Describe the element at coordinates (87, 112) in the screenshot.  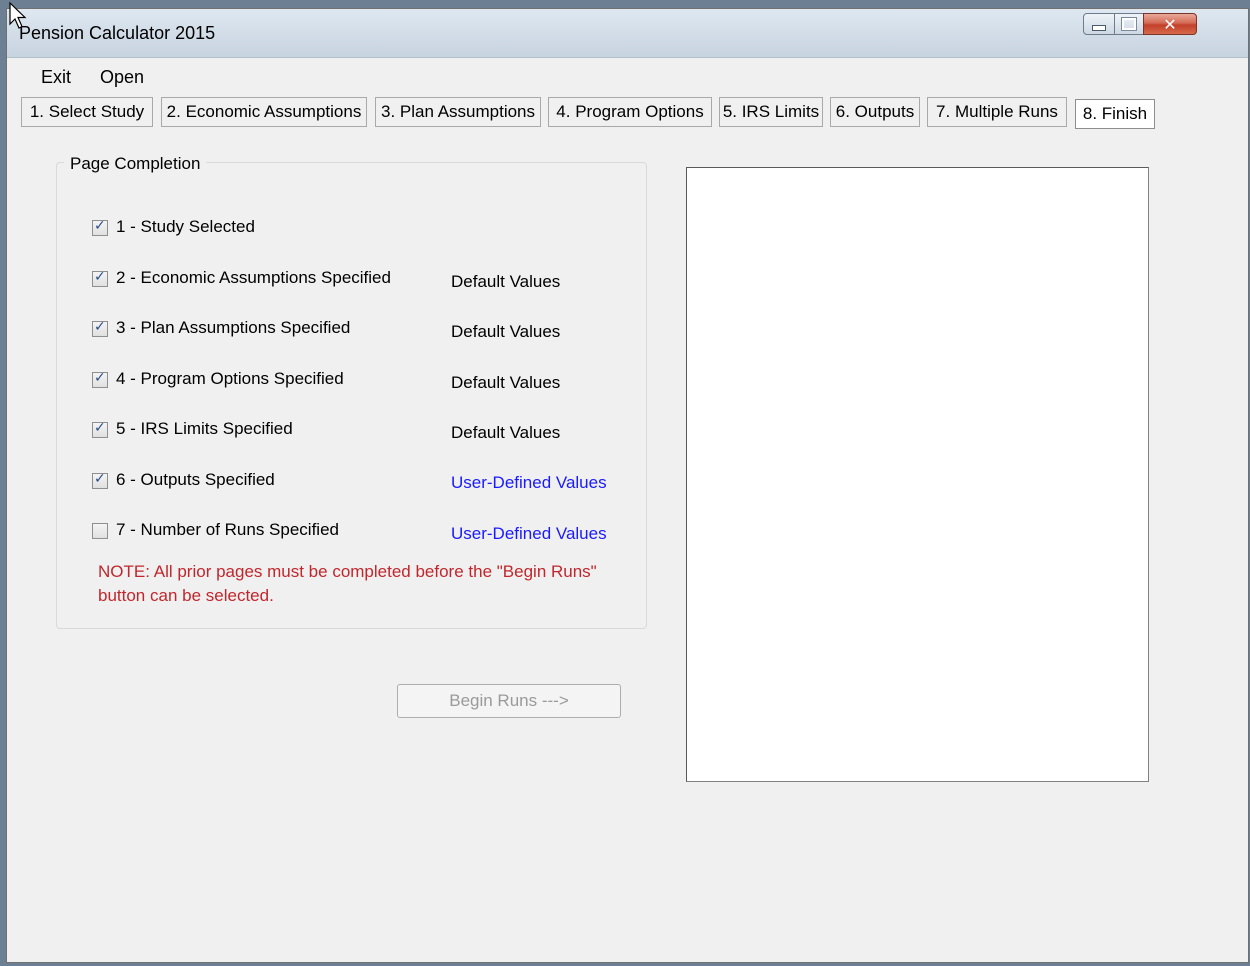
I see `tab-select-study: 1. Select Study` at that location.